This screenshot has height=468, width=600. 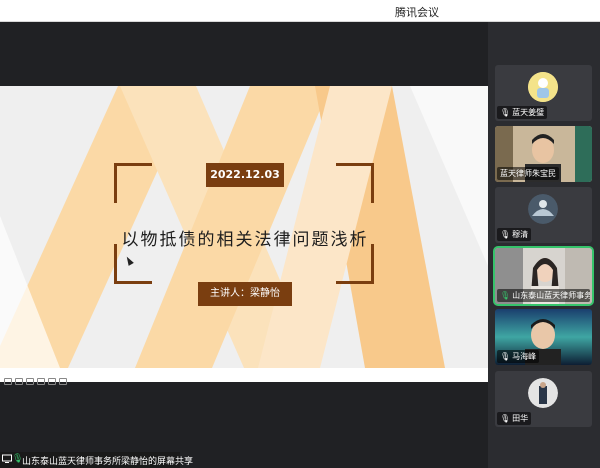 I want to click on slide-frame-corner-top-left, so click(x=133, y=183).